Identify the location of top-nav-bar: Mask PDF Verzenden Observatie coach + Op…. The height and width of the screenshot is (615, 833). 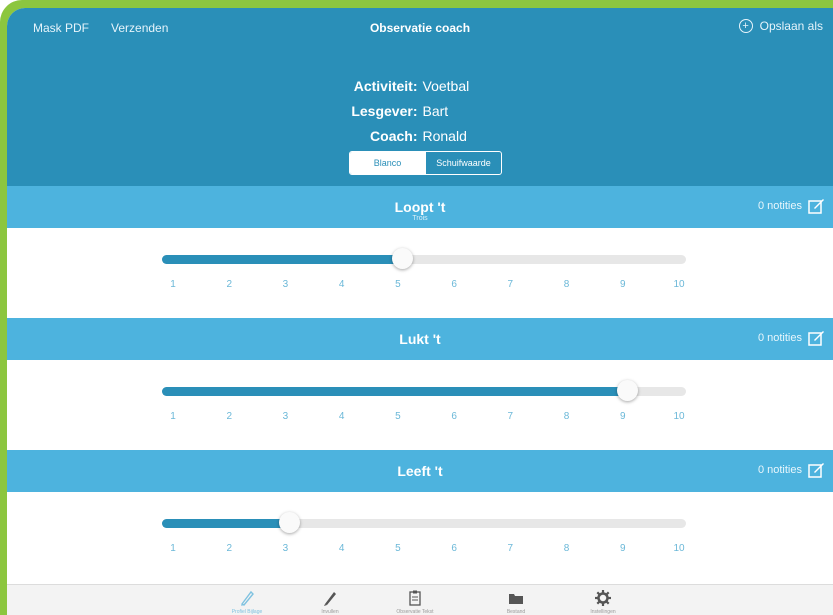
(420, 26).